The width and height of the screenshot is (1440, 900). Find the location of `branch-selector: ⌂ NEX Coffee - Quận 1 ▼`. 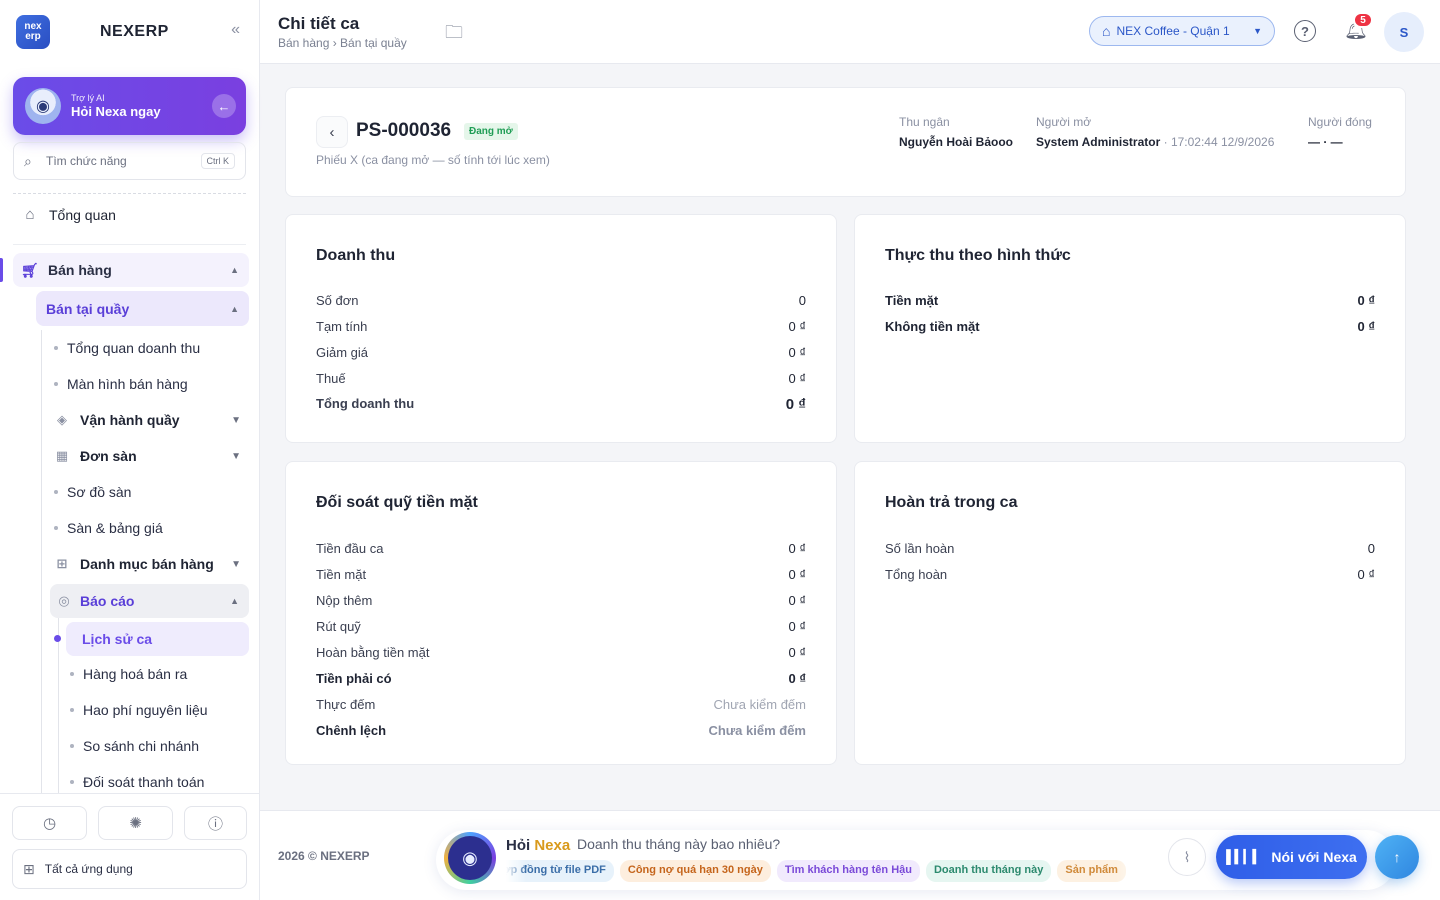

branch-selector: ⌂ NEX Coffee - Quận 1 ▼ is located at coordinates (1182, 31).